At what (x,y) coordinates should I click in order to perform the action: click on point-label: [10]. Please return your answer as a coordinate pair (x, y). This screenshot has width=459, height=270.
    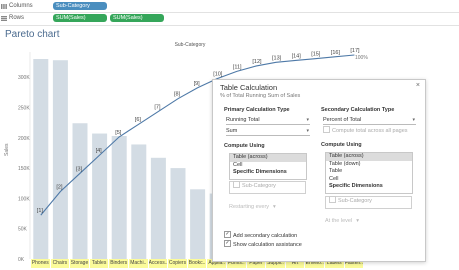
    Looking at the image, I should click on (218, 75).